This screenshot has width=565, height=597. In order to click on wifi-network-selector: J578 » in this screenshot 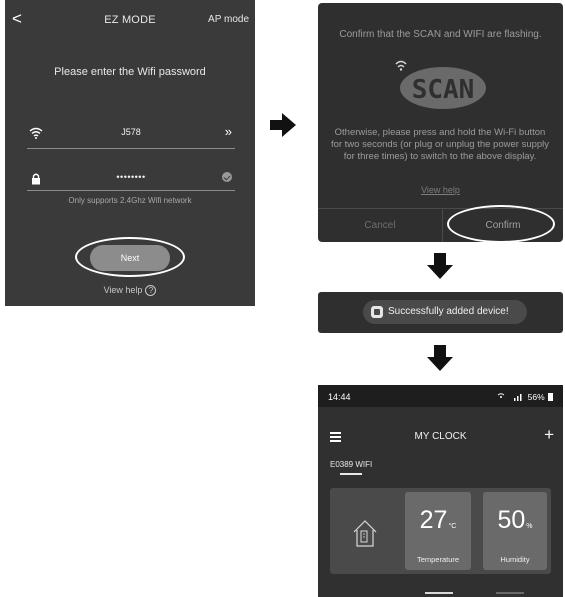, I will do `click(131, 135)`.